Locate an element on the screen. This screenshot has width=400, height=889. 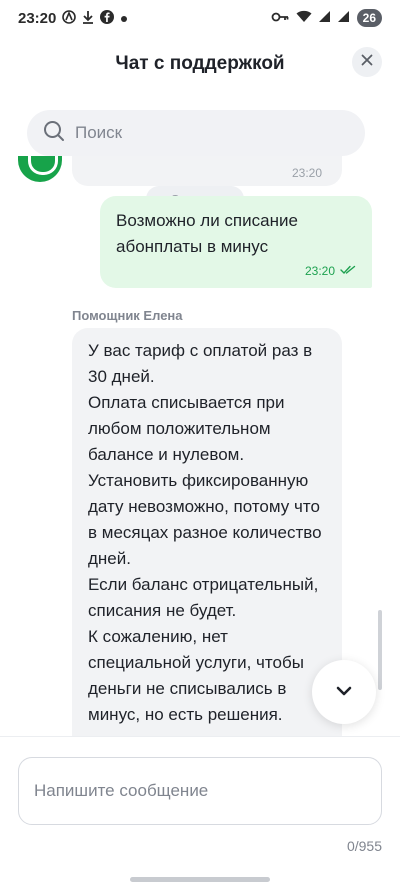
close-icon is located at coordinates (367, 62).